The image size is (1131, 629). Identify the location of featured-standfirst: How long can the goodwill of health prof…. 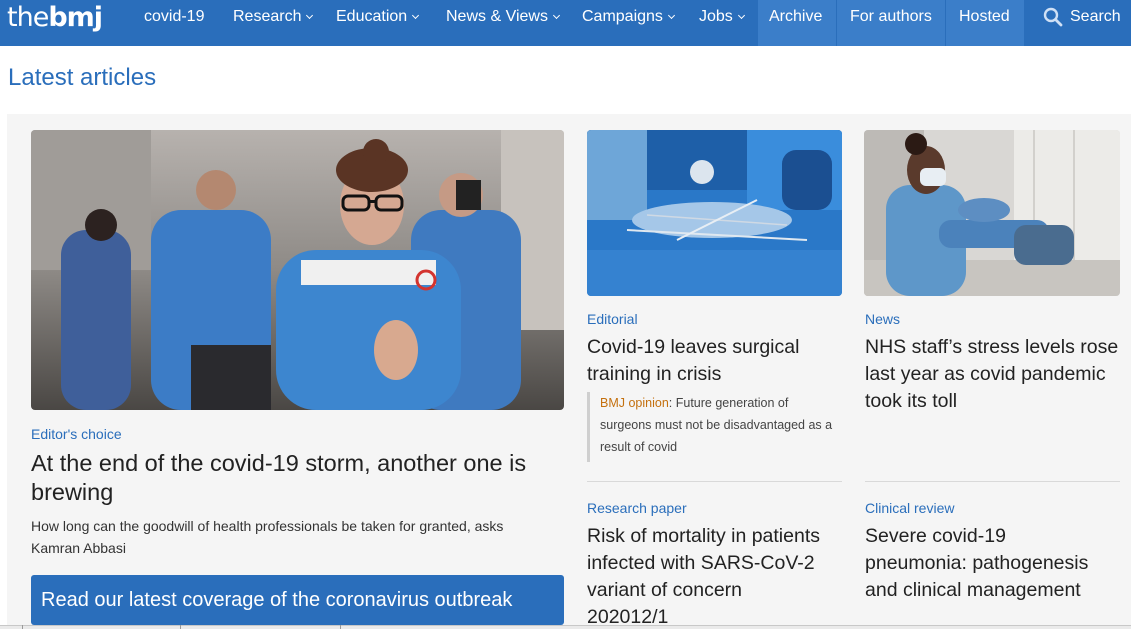
(297, 537).